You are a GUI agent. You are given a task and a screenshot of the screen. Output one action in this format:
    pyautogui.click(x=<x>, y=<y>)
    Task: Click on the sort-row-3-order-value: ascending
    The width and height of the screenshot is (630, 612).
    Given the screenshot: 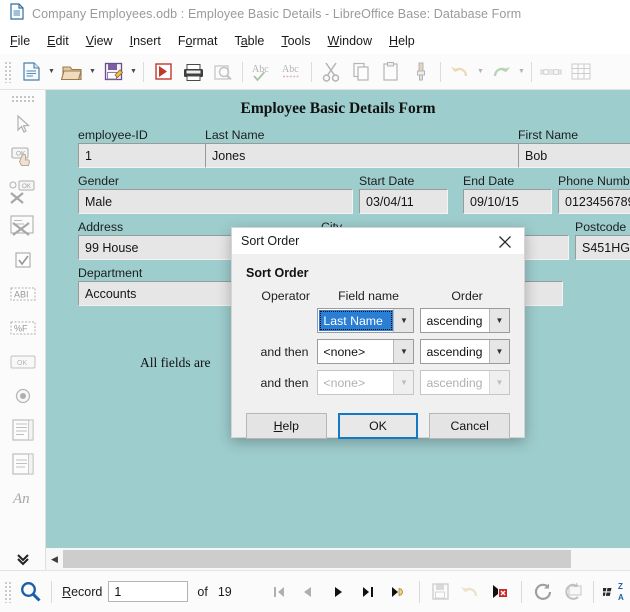 What is the action you would take?
    pyautogui.click(x=454, y=382)
    